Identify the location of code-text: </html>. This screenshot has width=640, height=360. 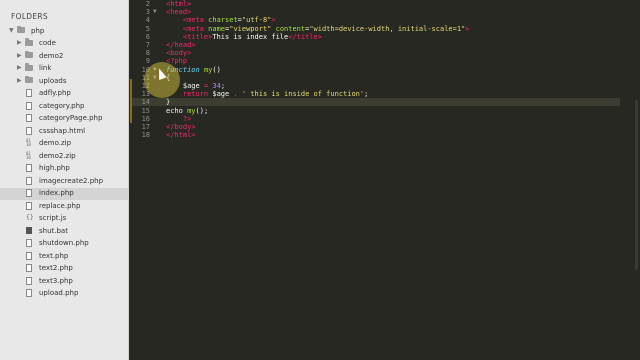
(181, 135).